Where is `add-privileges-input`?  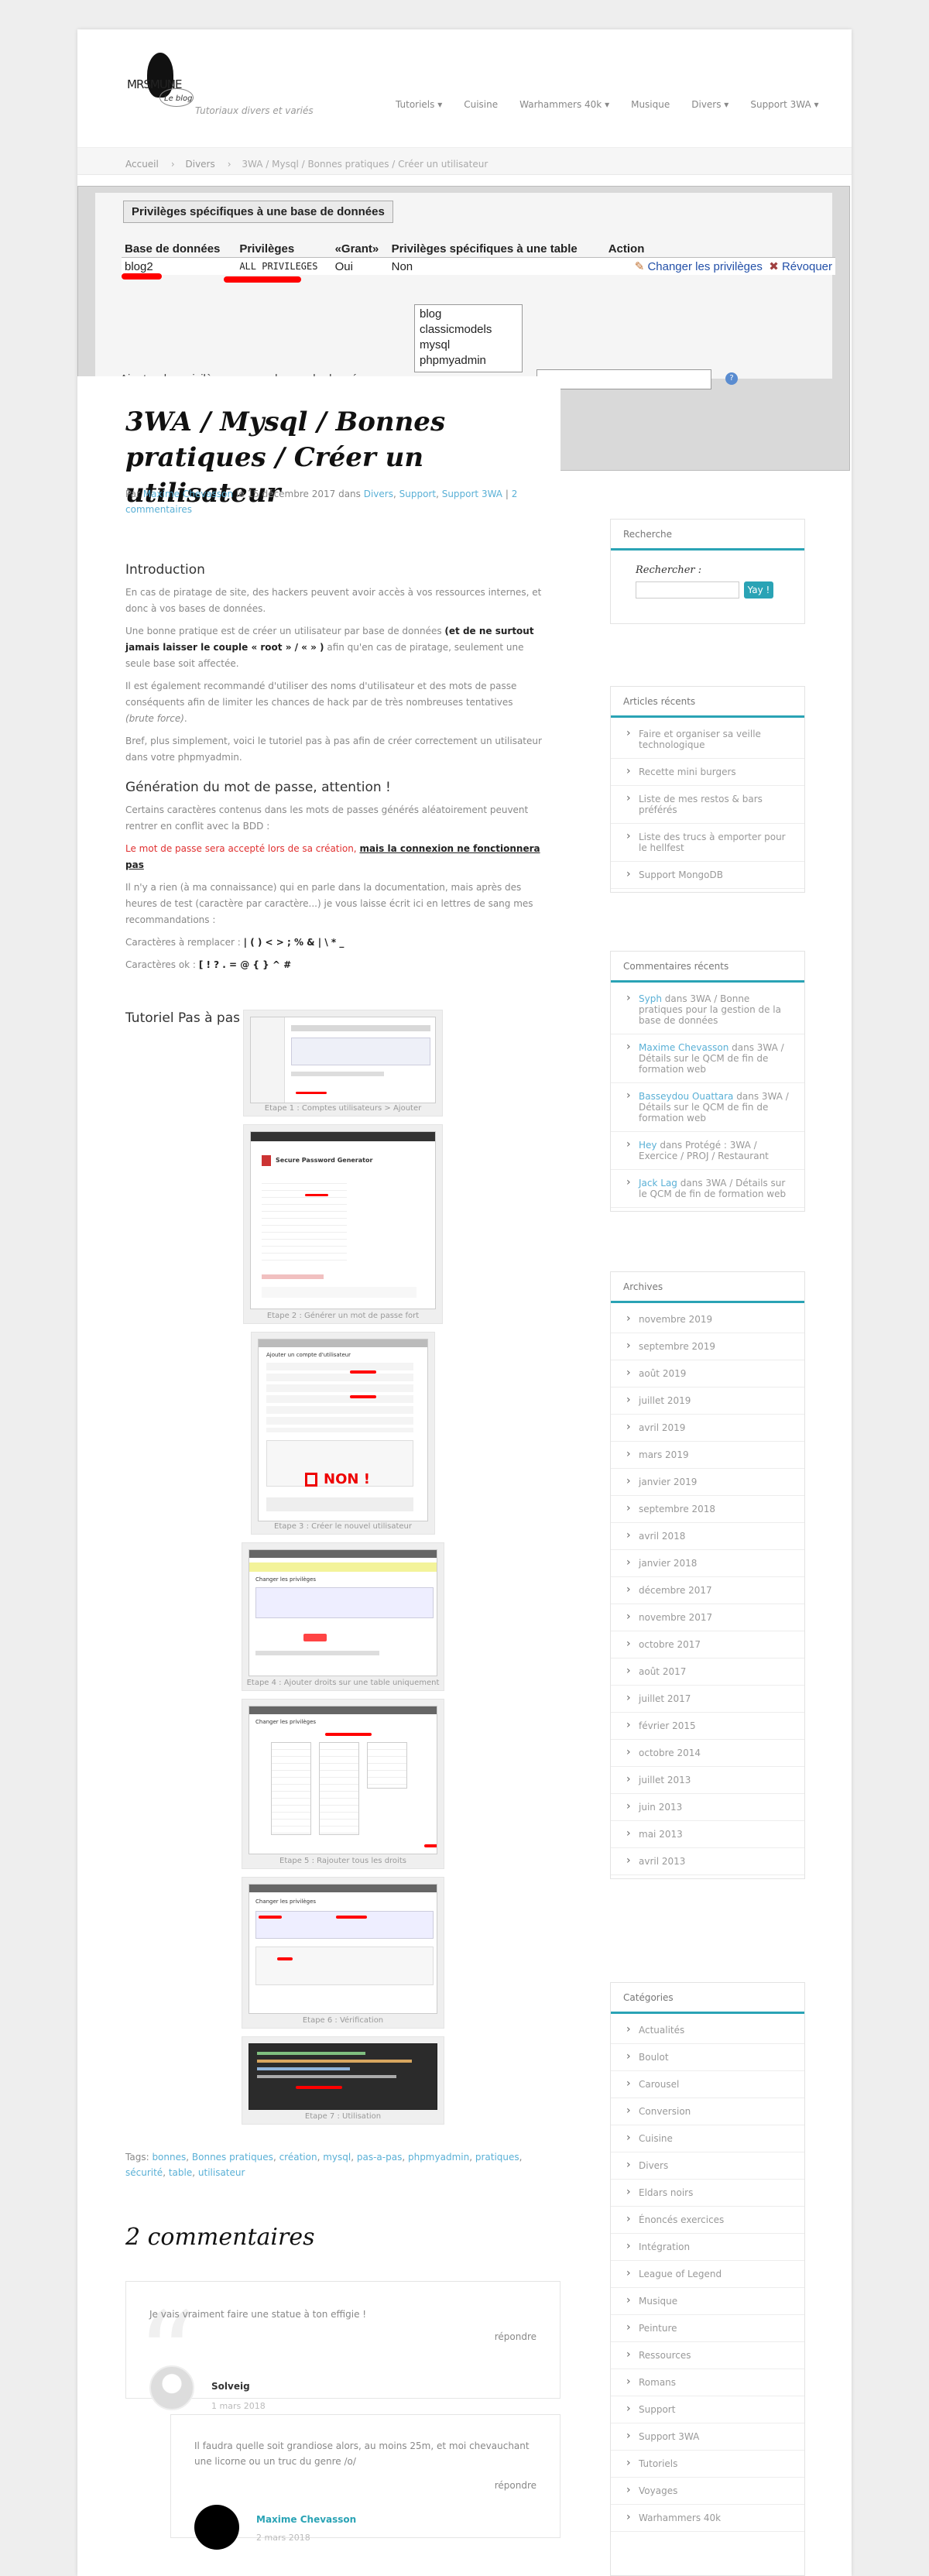
add-privileges-input is located at coordinates (624, 379).